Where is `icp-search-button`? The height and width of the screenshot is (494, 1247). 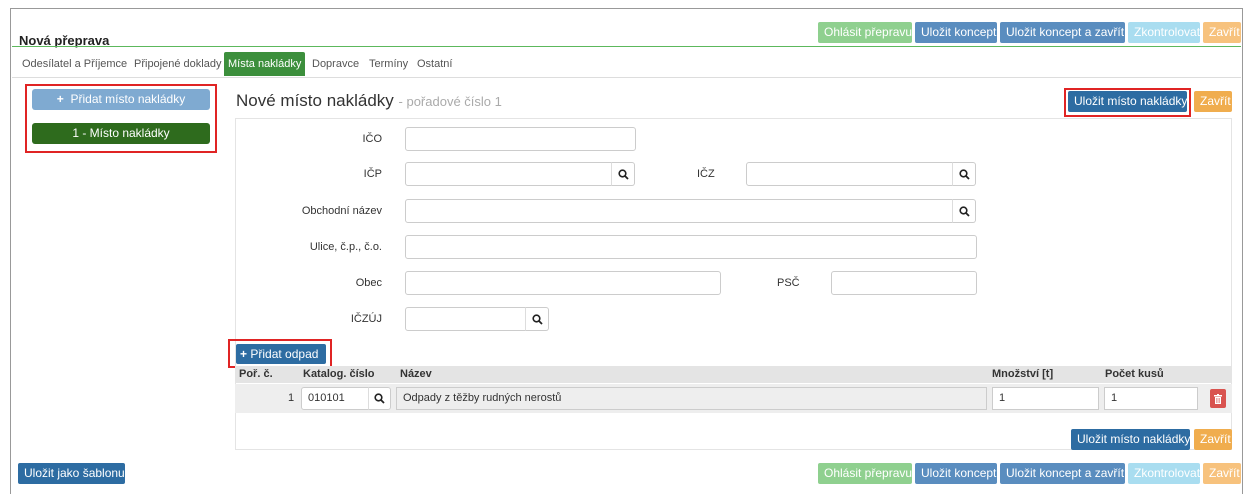
icp-search-button is located at coordinates (623, 174).